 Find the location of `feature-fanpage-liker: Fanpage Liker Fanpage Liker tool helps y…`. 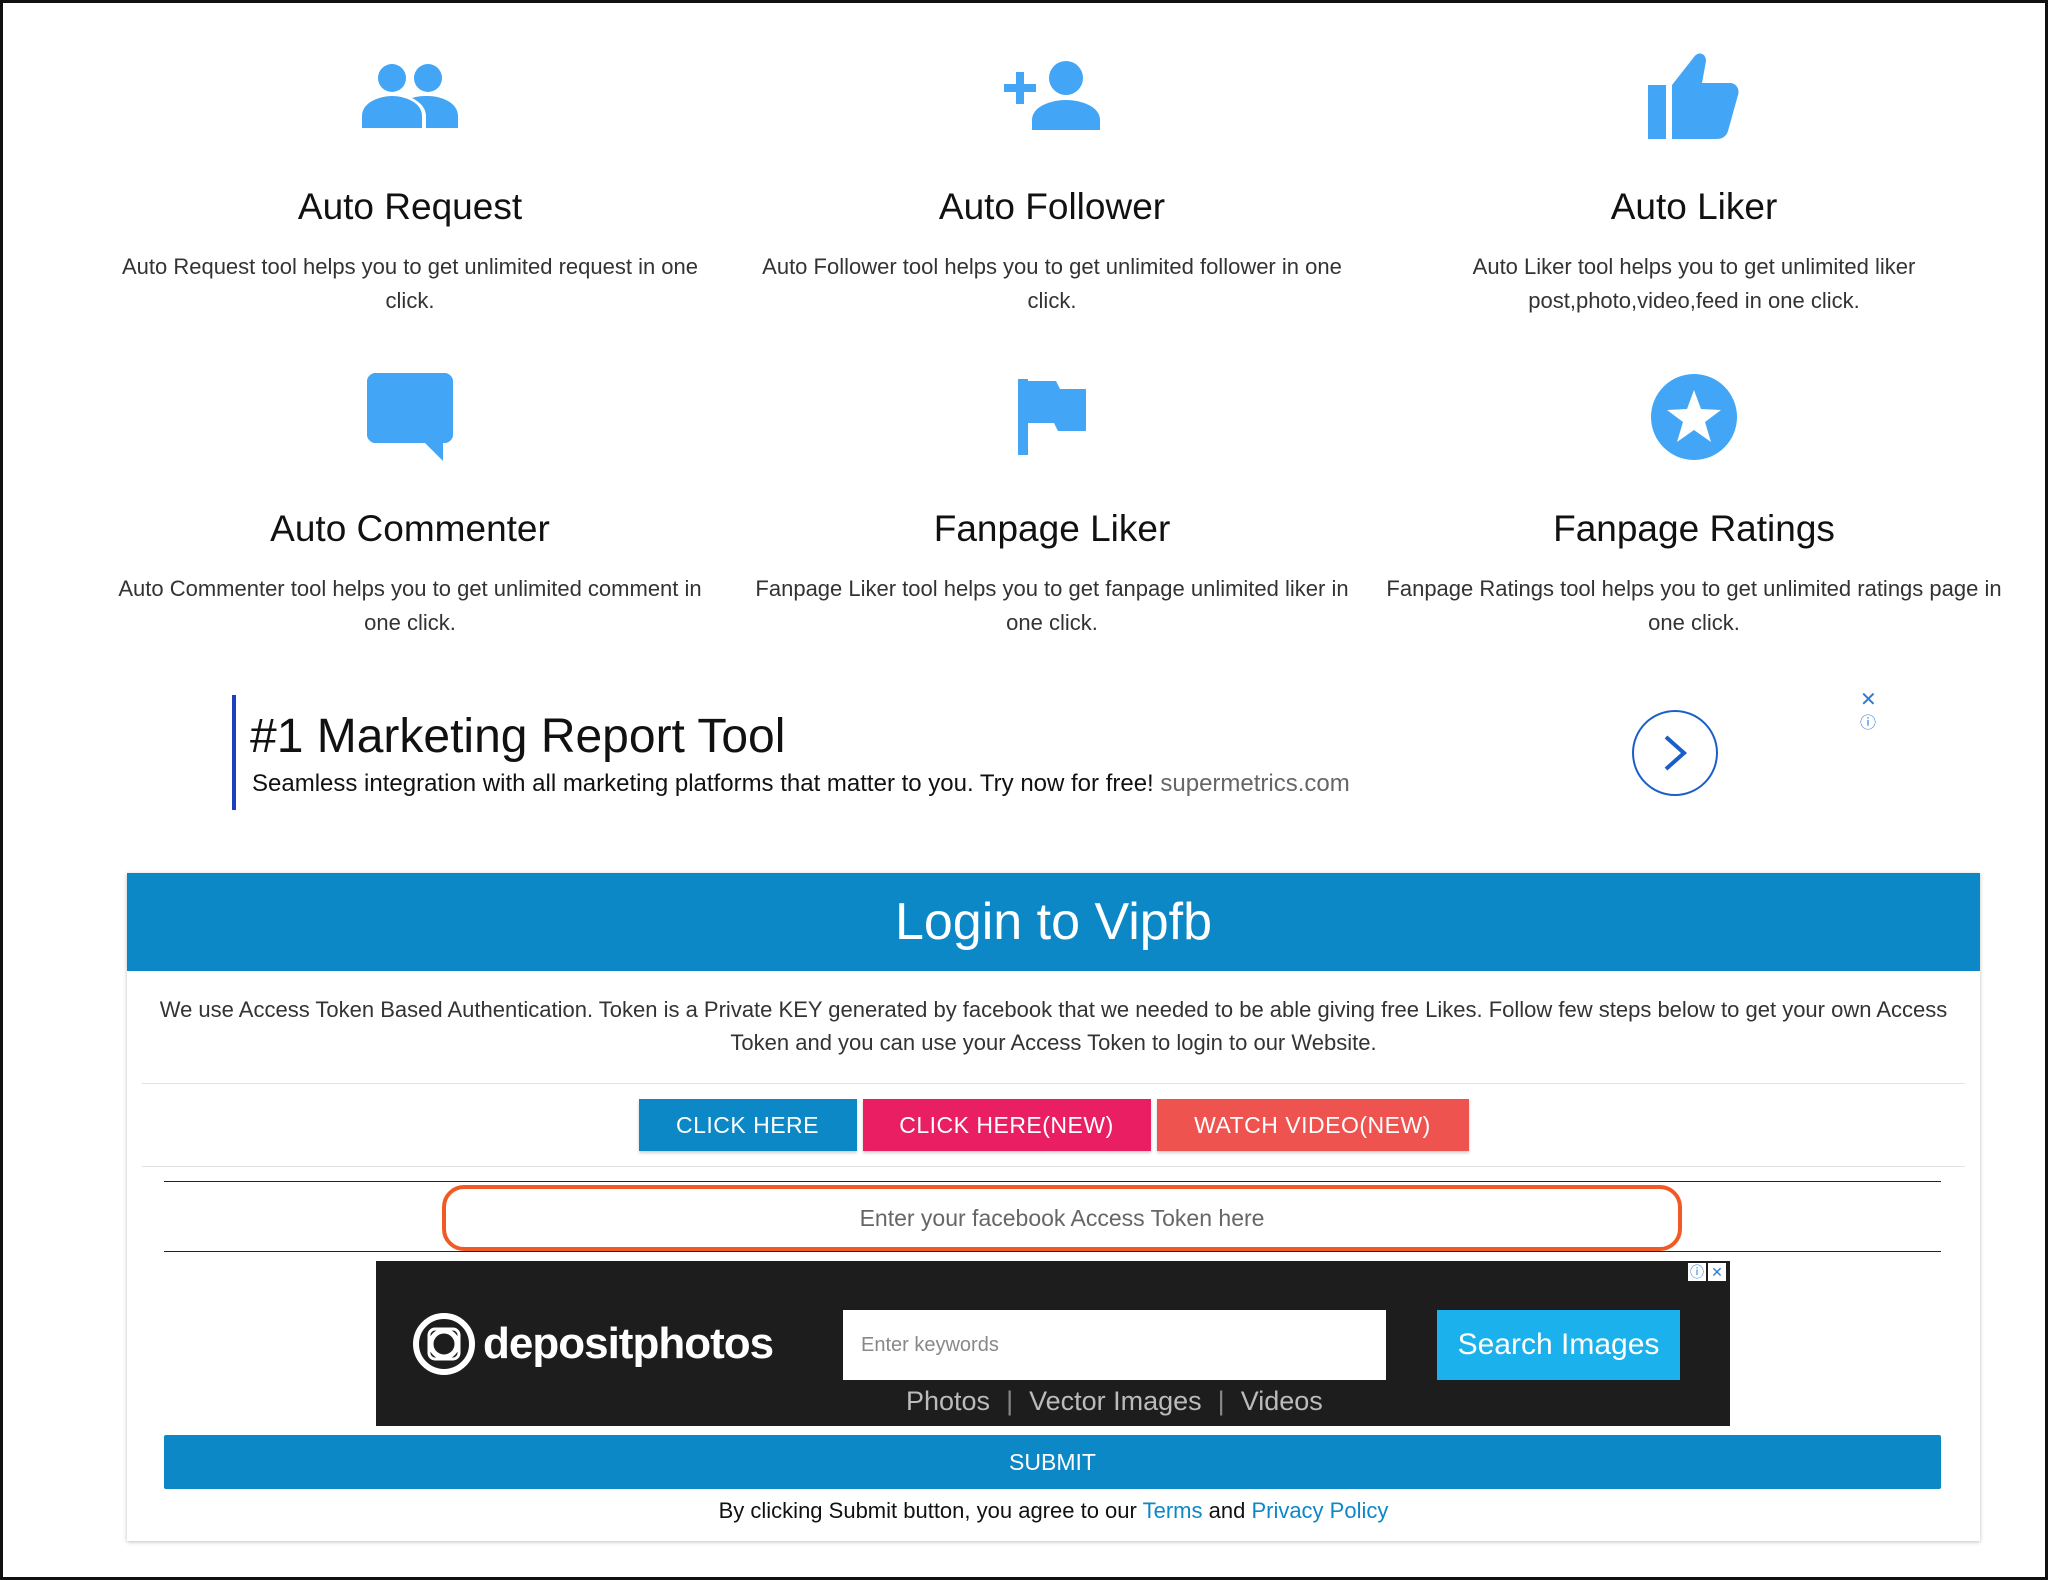

feature-fanpage-liker: Fanpage Liker Fanpage Liker tool helps y… is located at coordinates (1052, 501).